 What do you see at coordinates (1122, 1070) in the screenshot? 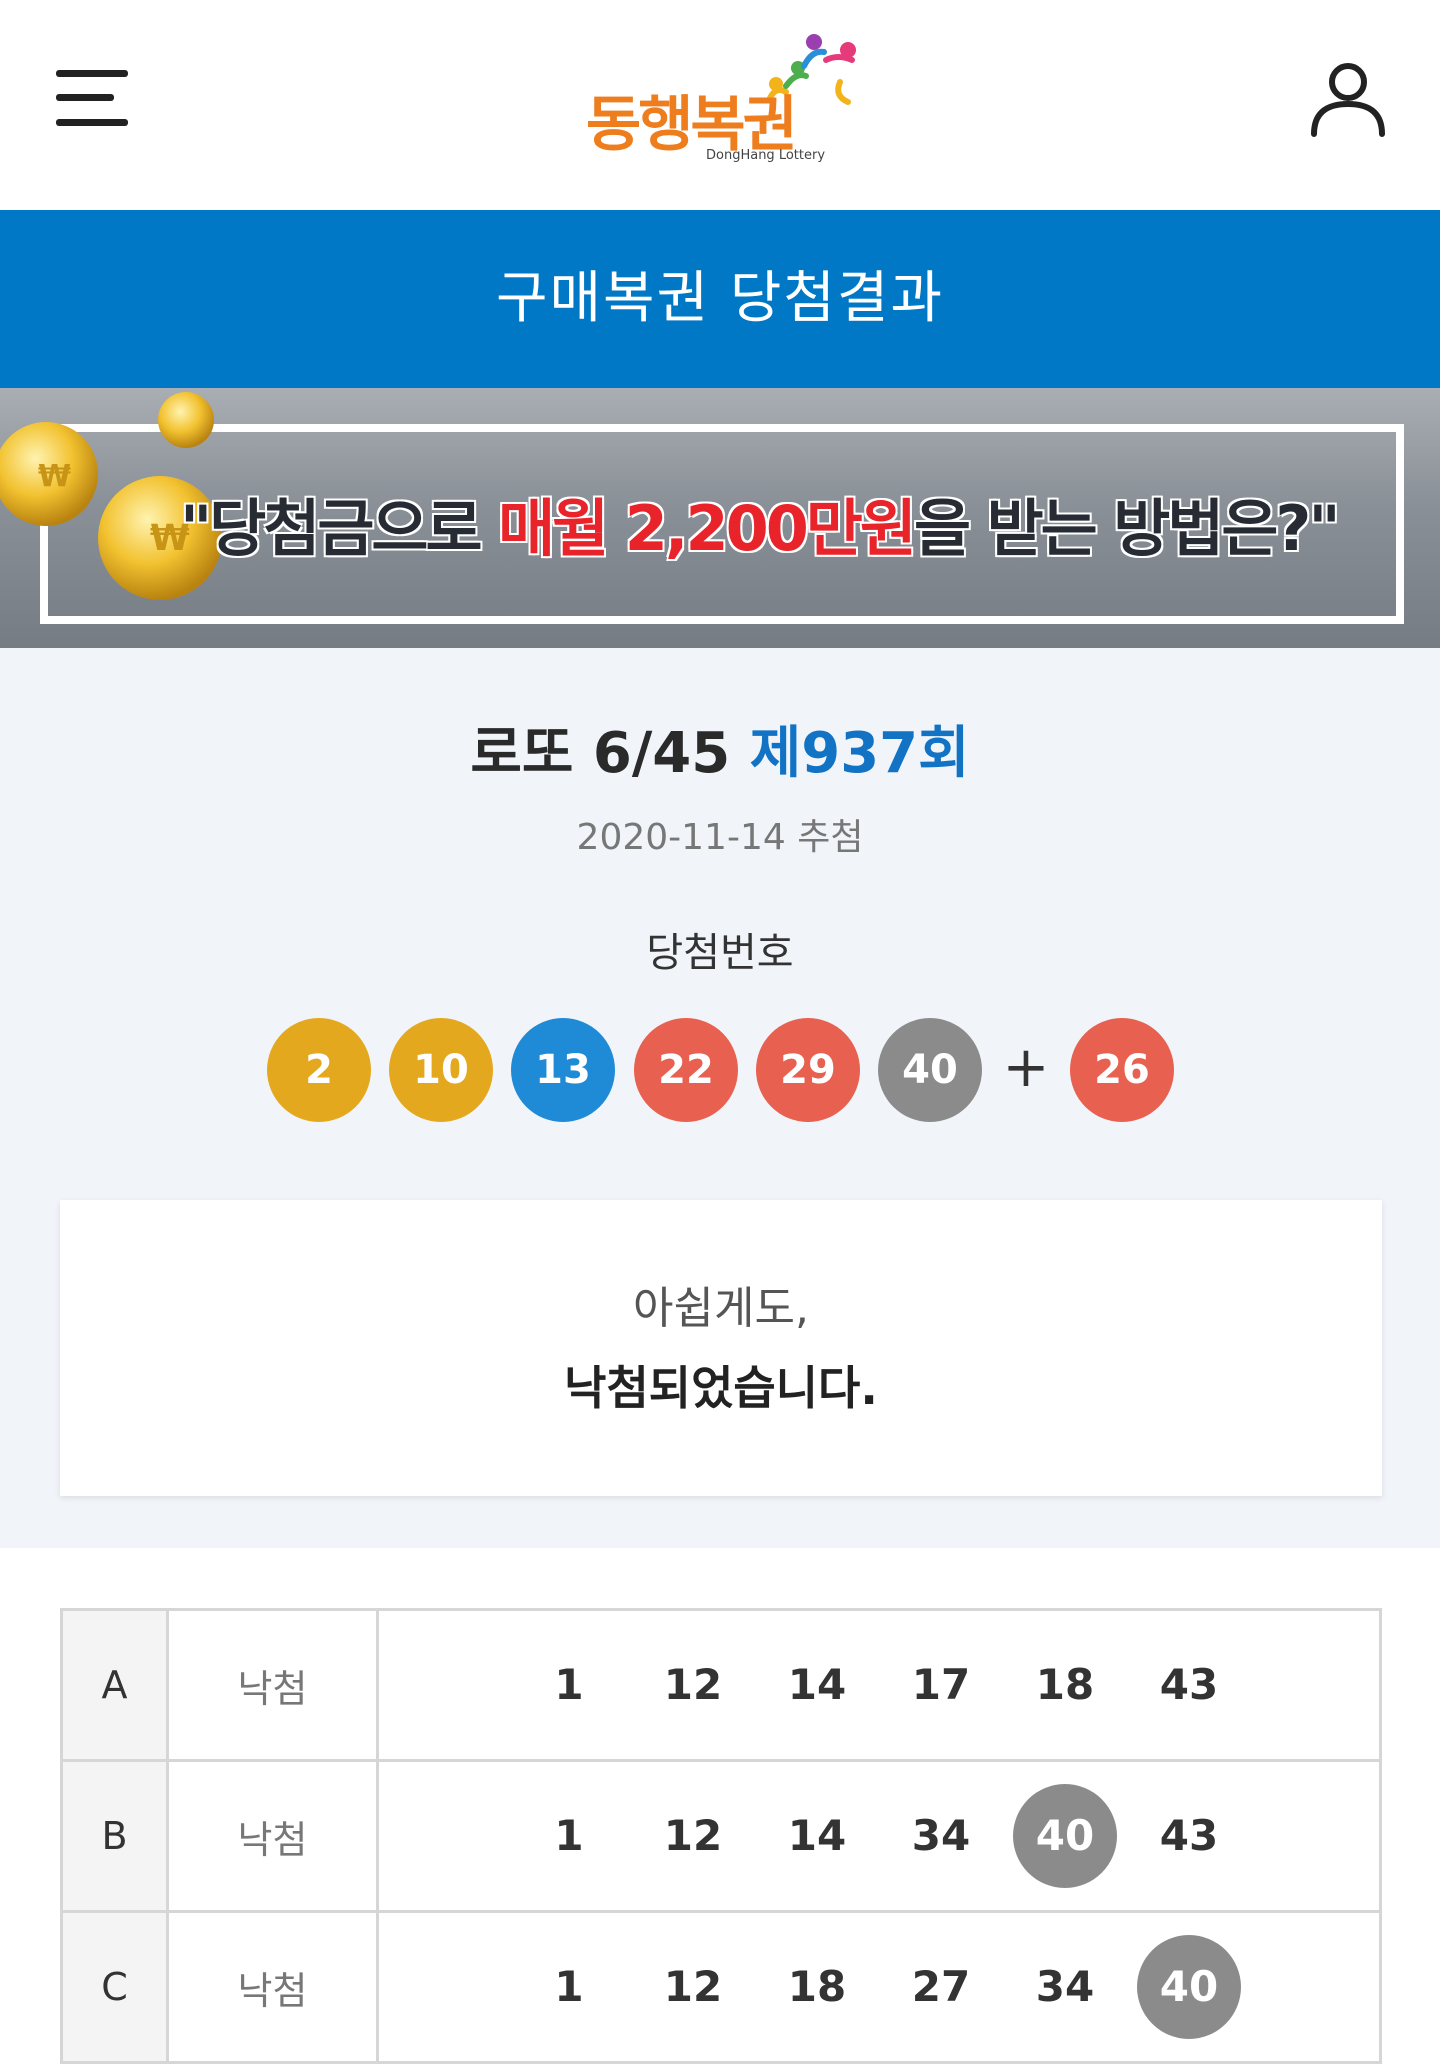
I see `bonus-ball: 26` at bounding box center [1122, 1070].